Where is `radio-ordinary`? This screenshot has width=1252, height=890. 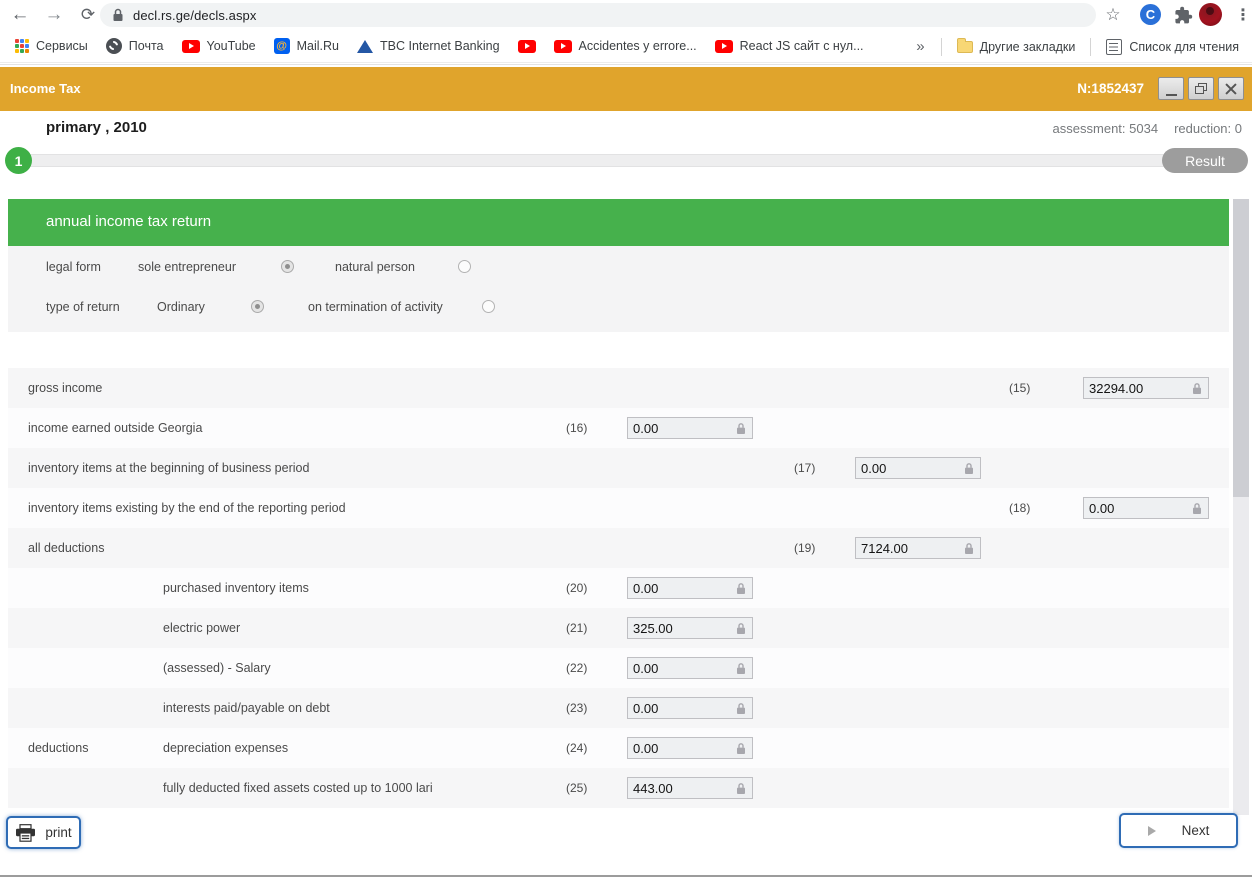 radio-ordinary is located at coordinates (257, 306).